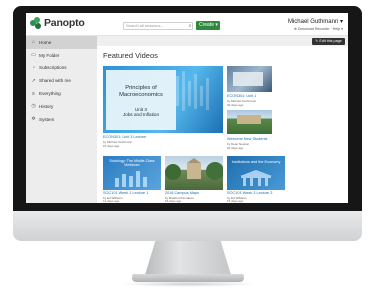  Describe the element at coordinates (188, 258) in the screenshot. I see `monitor-stand-neck` at that location.